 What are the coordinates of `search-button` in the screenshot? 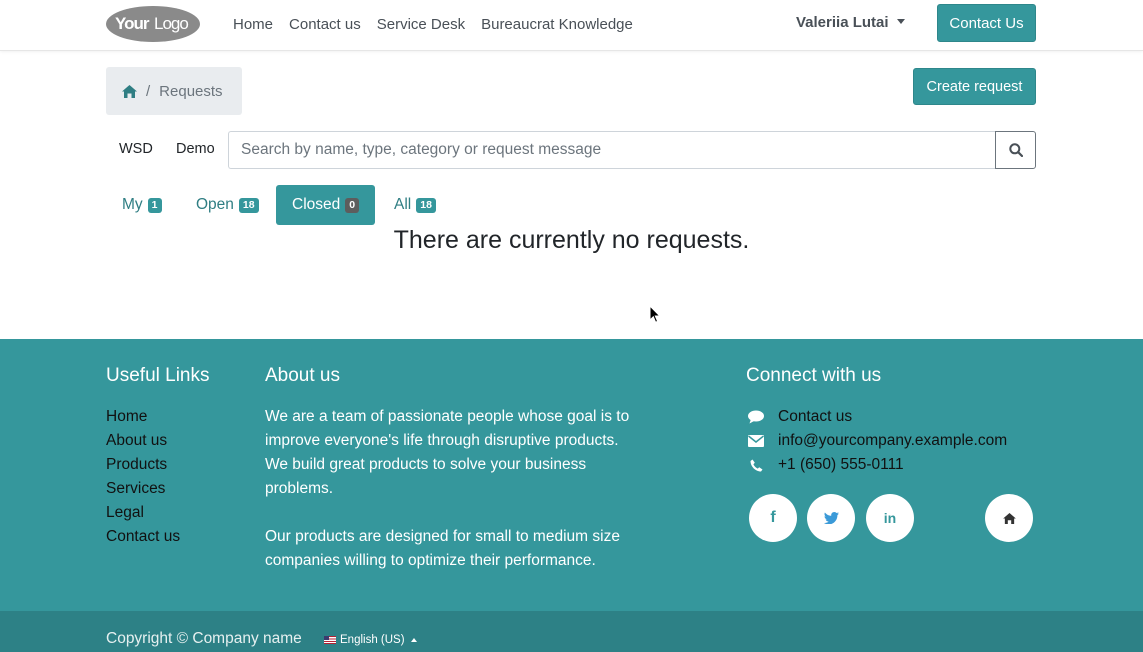 It's located at (1015, 150).